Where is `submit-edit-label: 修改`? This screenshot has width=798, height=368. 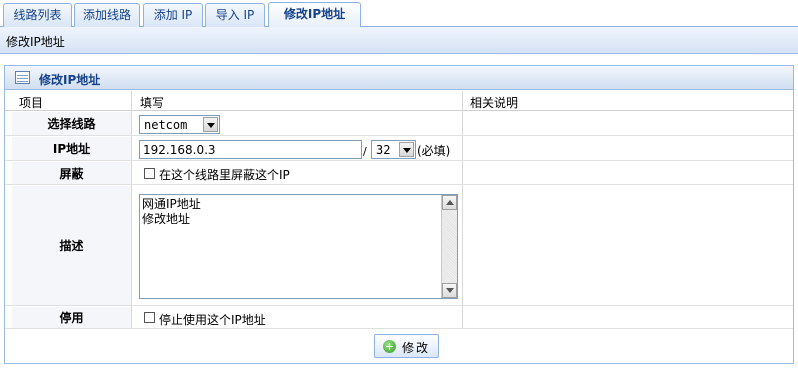 submit-edit-label: 修改 is located at coordinates (416, 348).